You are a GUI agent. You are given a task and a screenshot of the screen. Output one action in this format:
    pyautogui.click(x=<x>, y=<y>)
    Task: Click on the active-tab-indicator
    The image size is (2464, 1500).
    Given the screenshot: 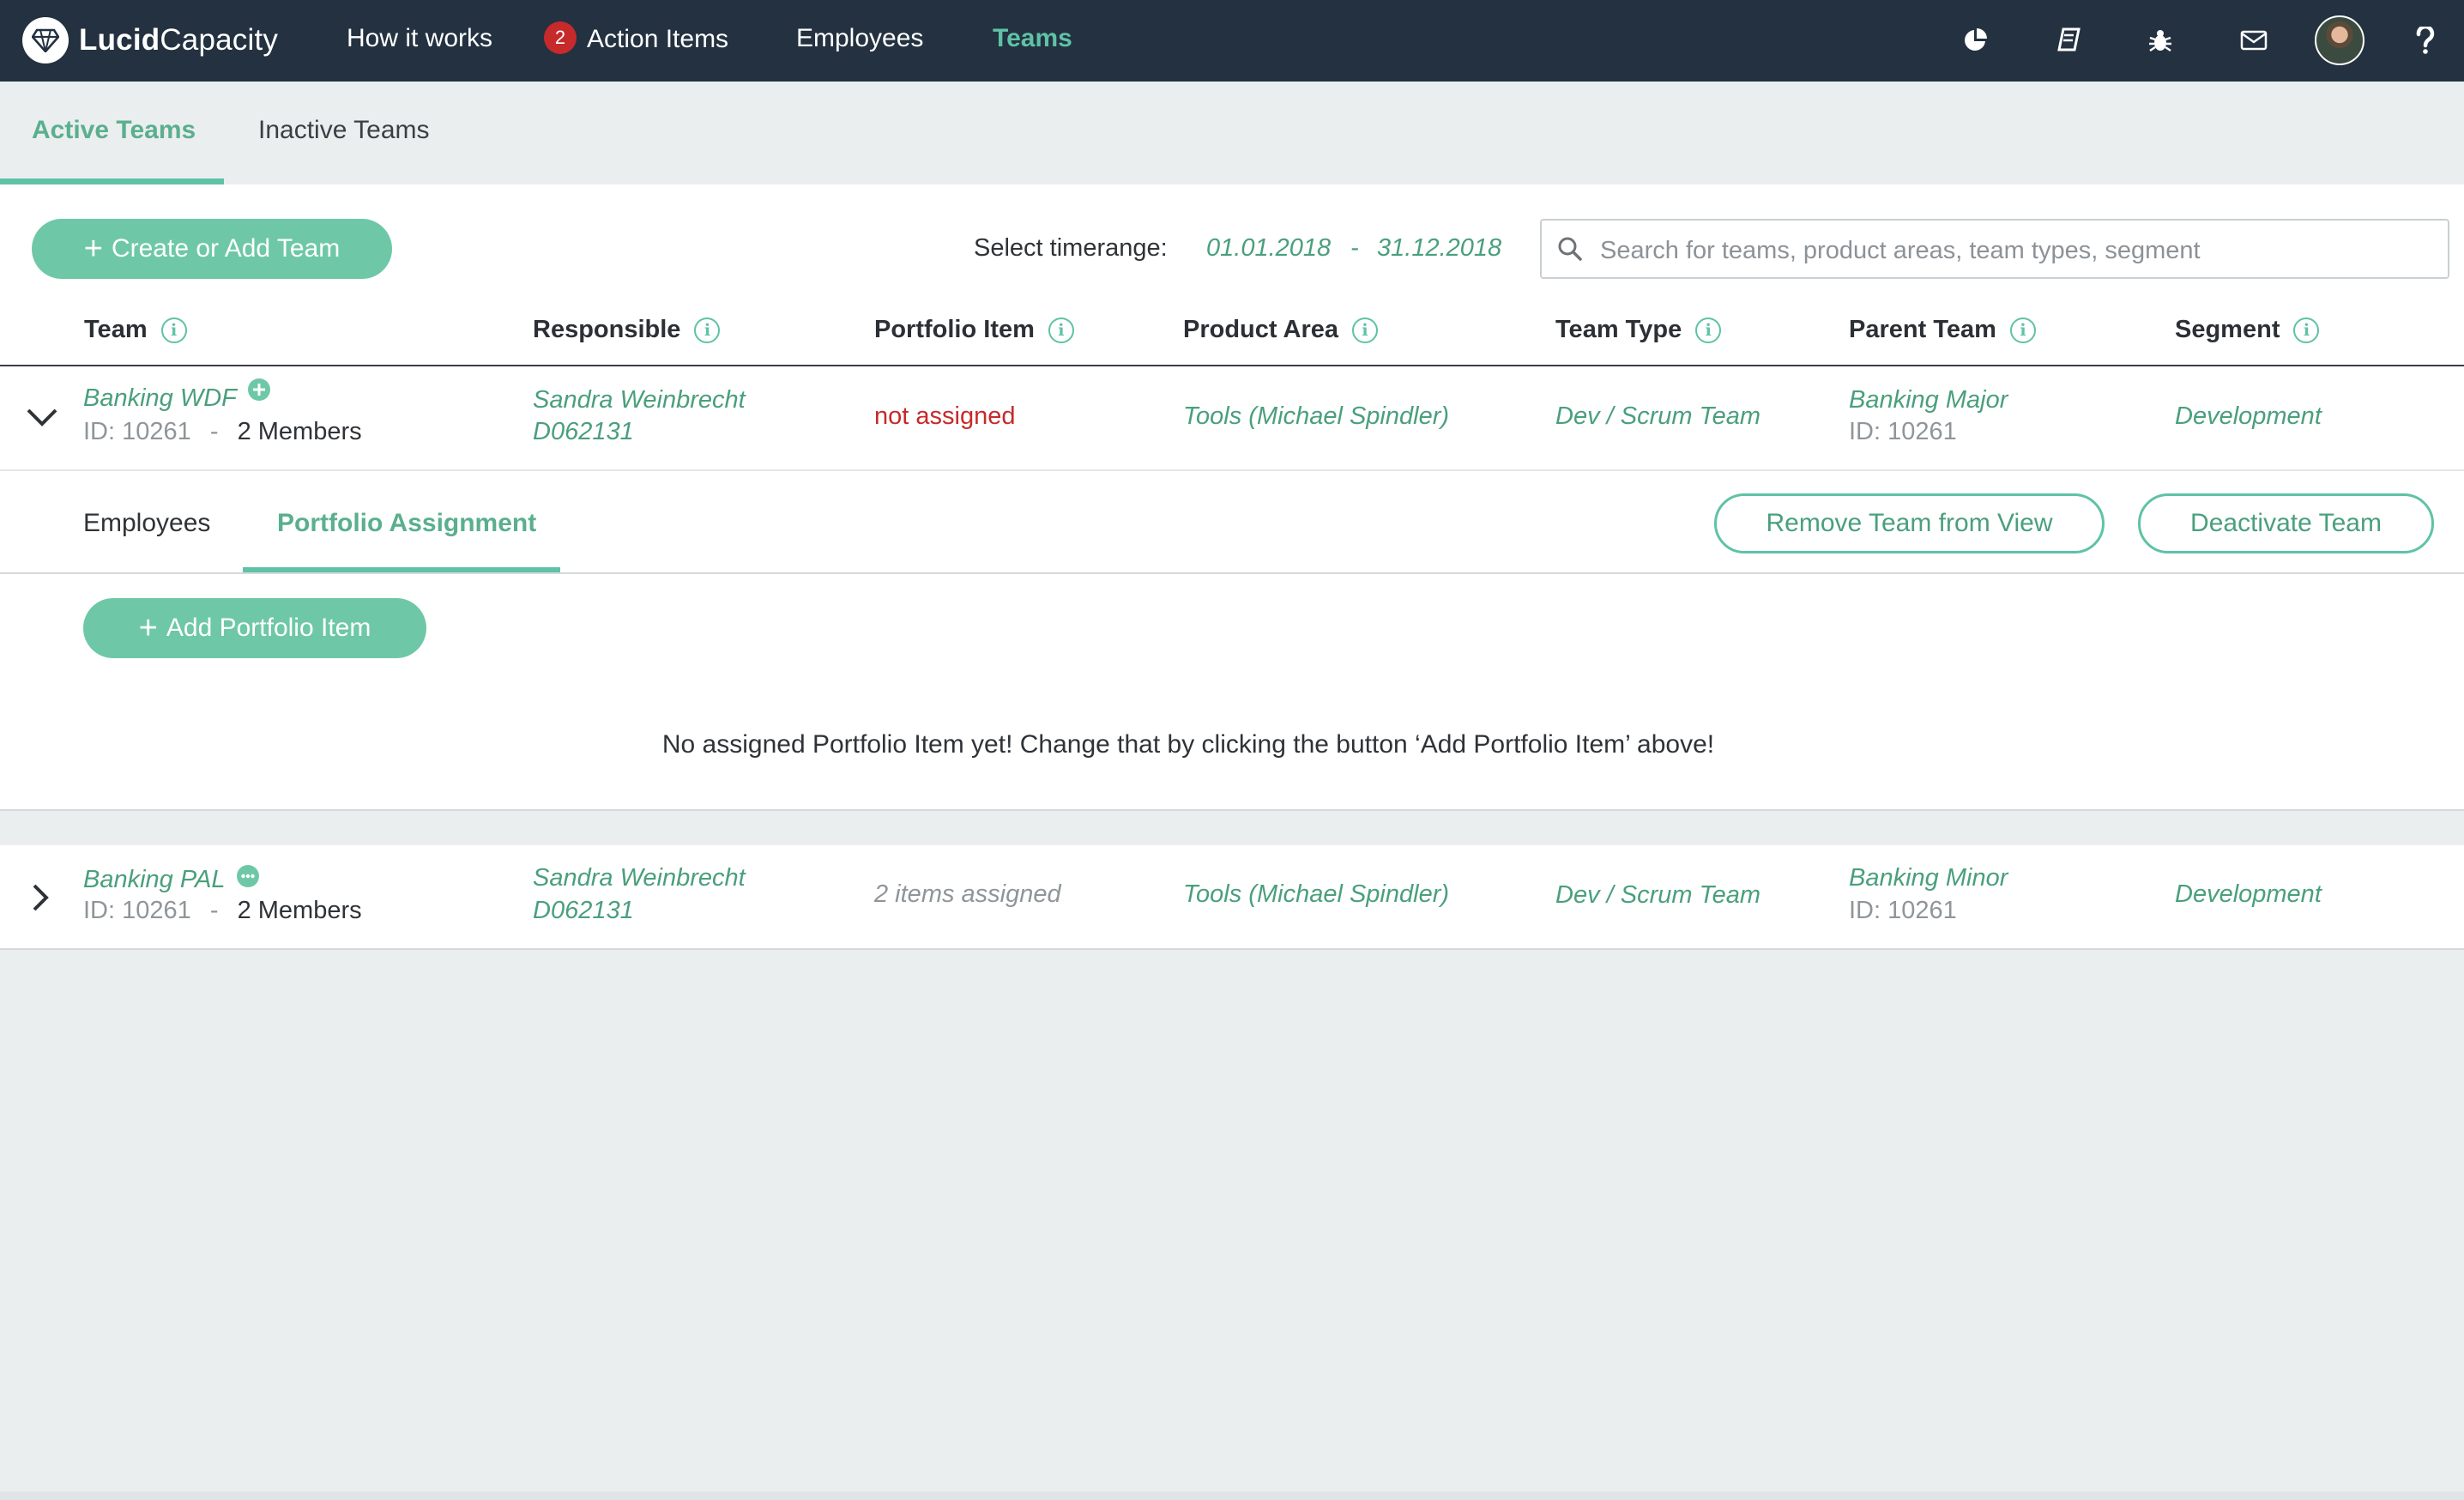 What is the action you would take?
    pyautogui.click(x=112, y=181)
    